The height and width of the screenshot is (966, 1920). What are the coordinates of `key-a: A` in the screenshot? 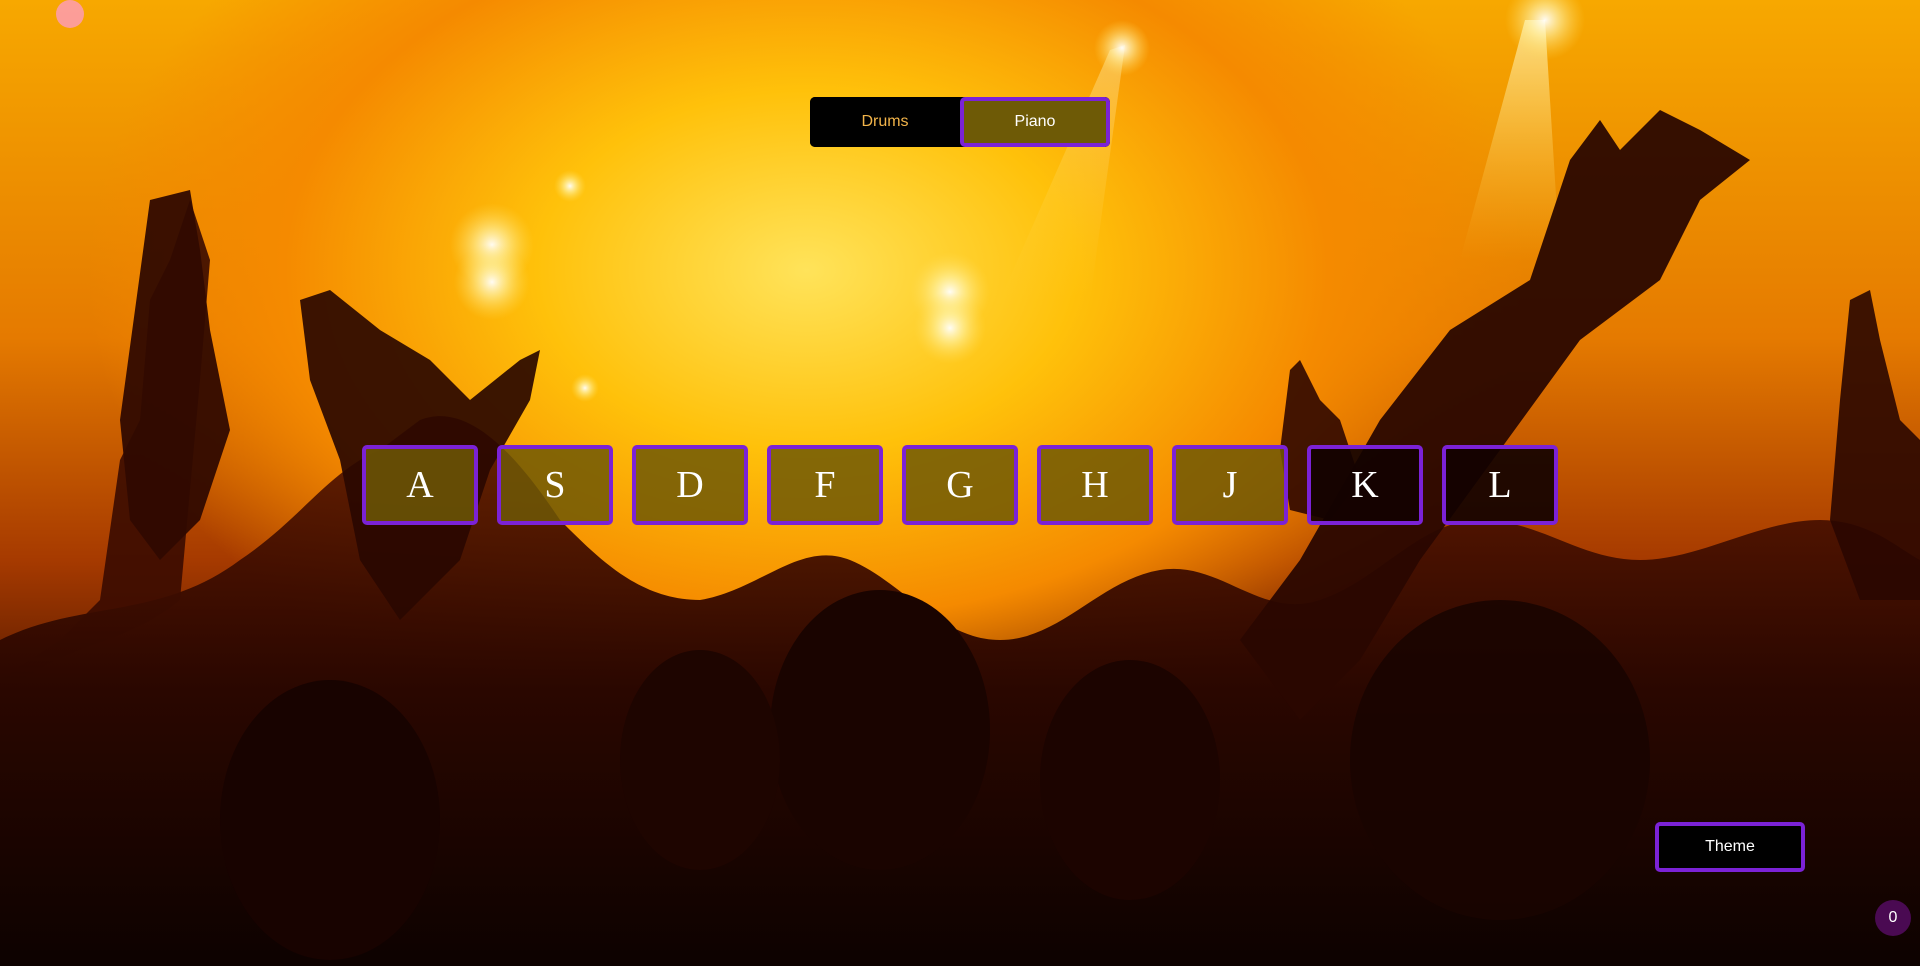 It's located at (420, 485).